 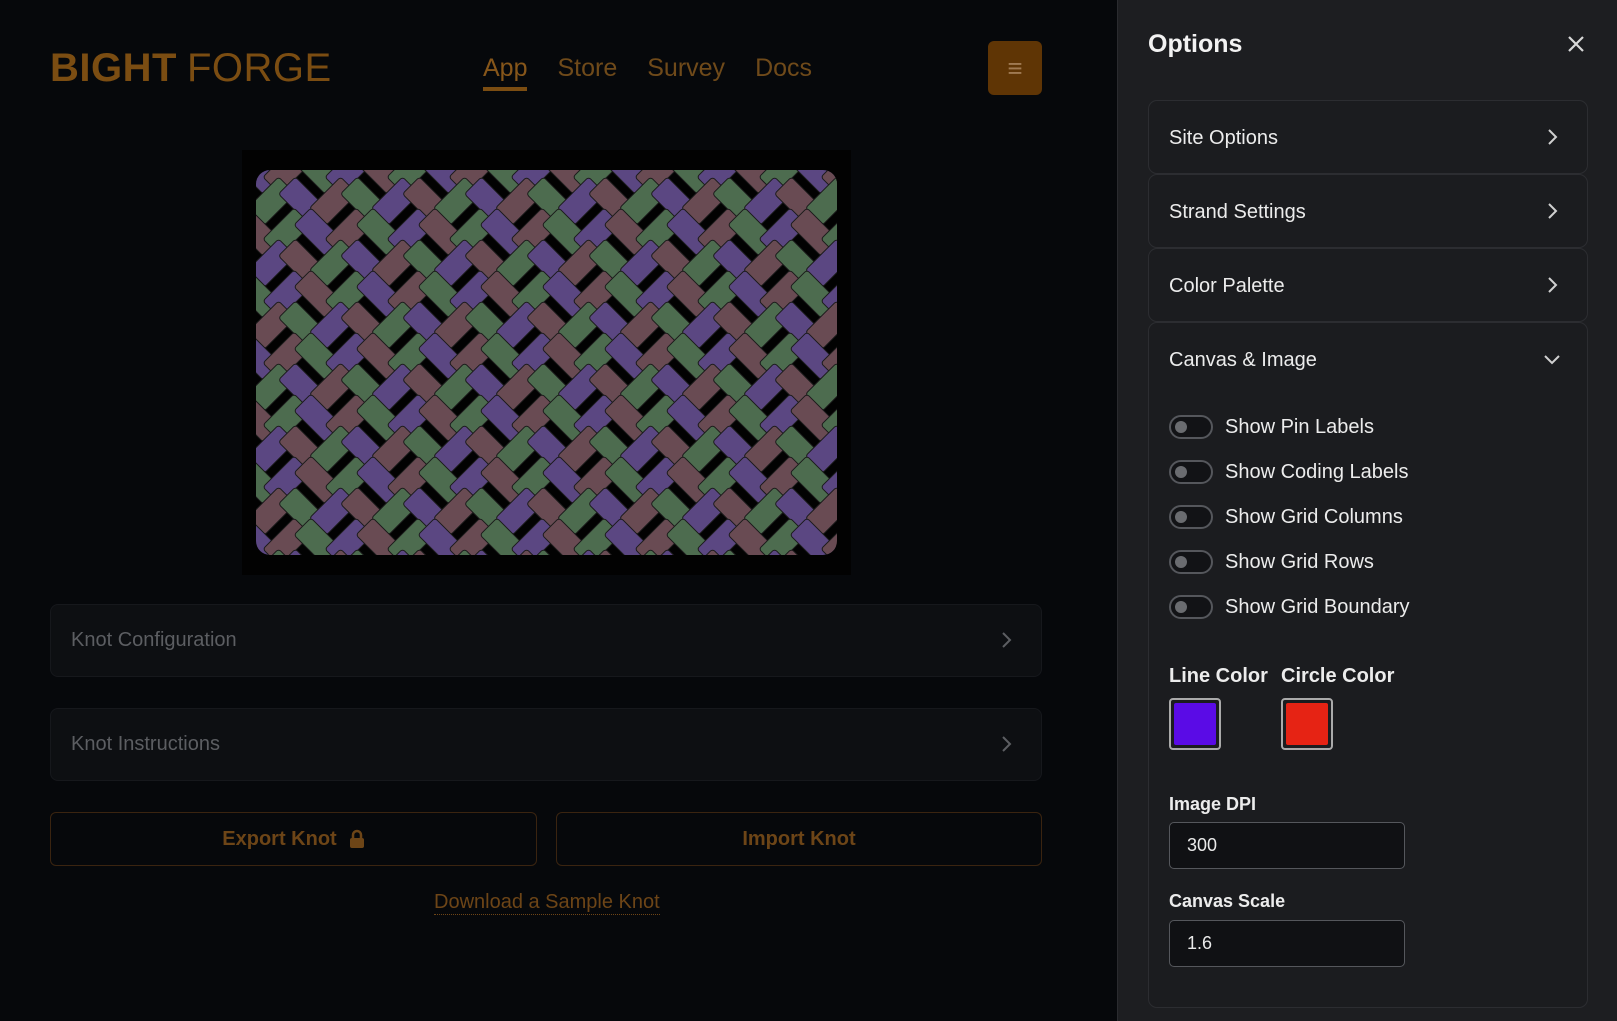 I want to click on import-knot-button: Import Knot, so click(x=799, y=839).